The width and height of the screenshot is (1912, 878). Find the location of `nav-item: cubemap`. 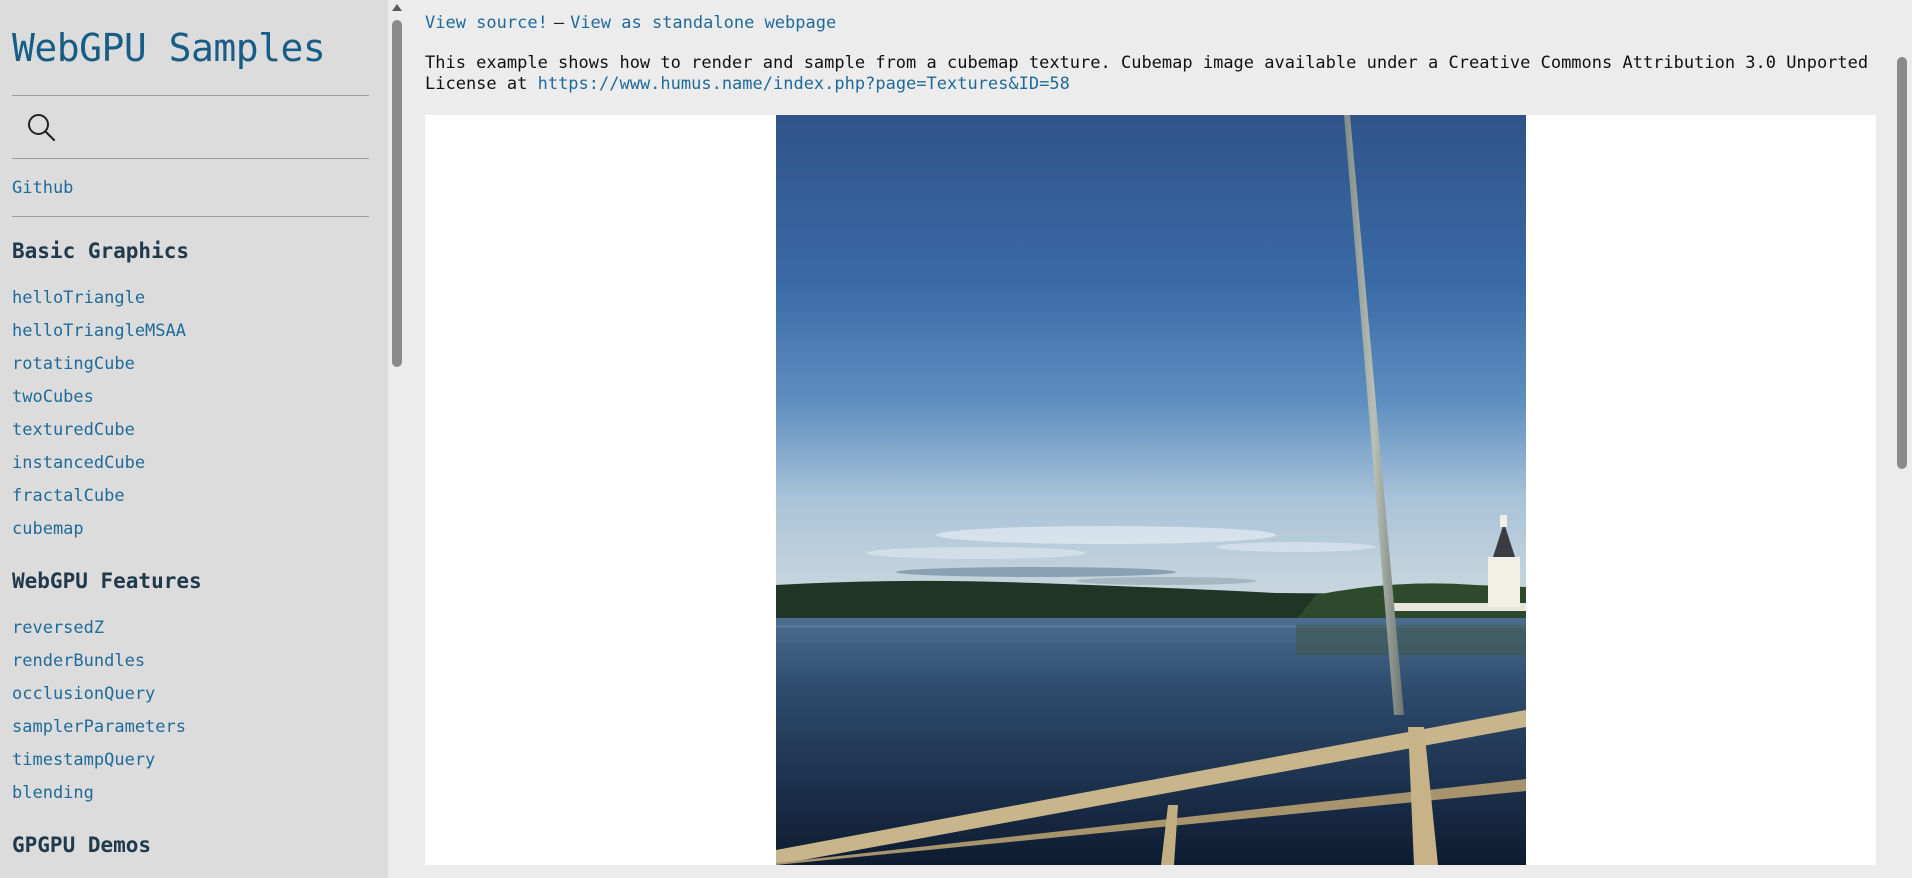

nav-item: cubemap is located at coordinates (190, 528).